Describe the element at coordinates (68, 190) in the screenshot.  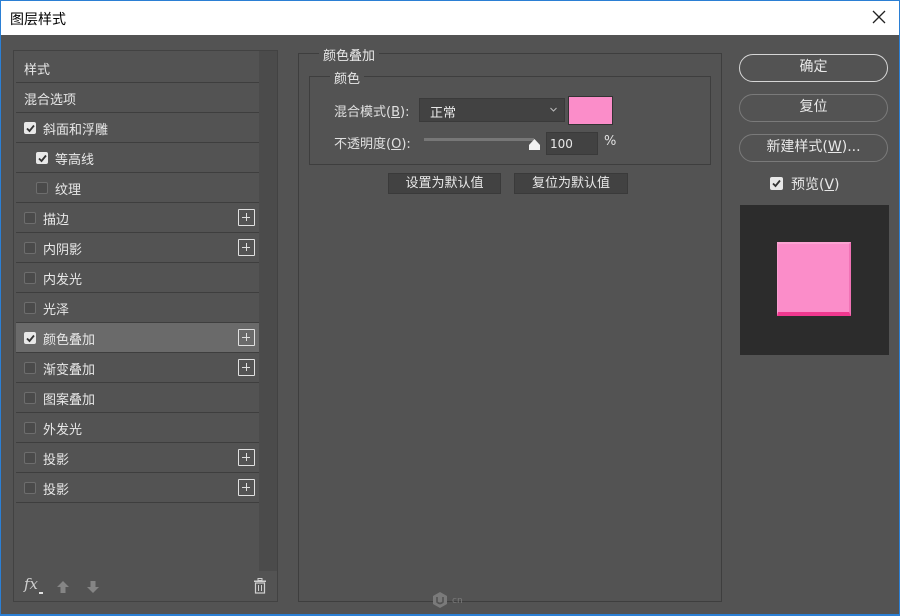
I see `style-item-label: 纹理` at that location.